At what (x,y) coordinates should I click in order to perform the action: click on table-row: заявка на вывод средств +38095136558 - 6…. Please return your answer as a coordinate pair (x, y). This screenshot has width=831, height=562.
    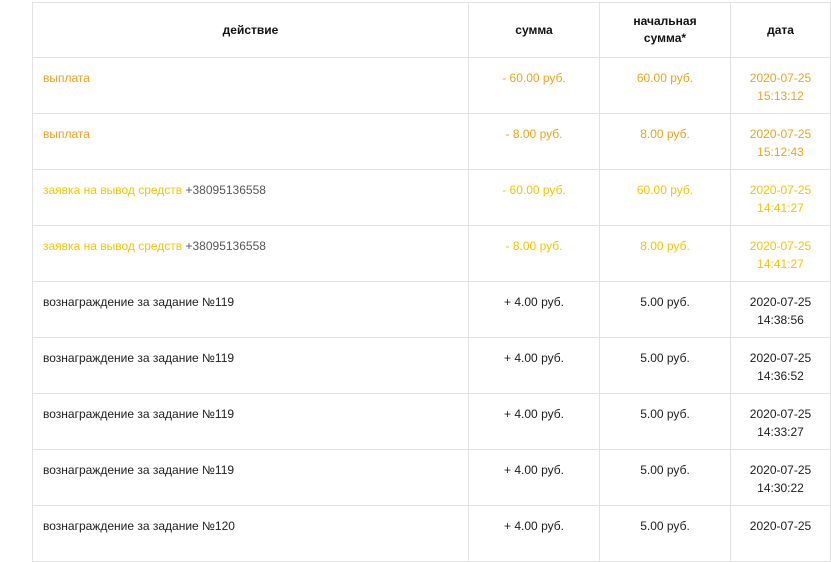
    Looking at the image, I should click on (432, 198).